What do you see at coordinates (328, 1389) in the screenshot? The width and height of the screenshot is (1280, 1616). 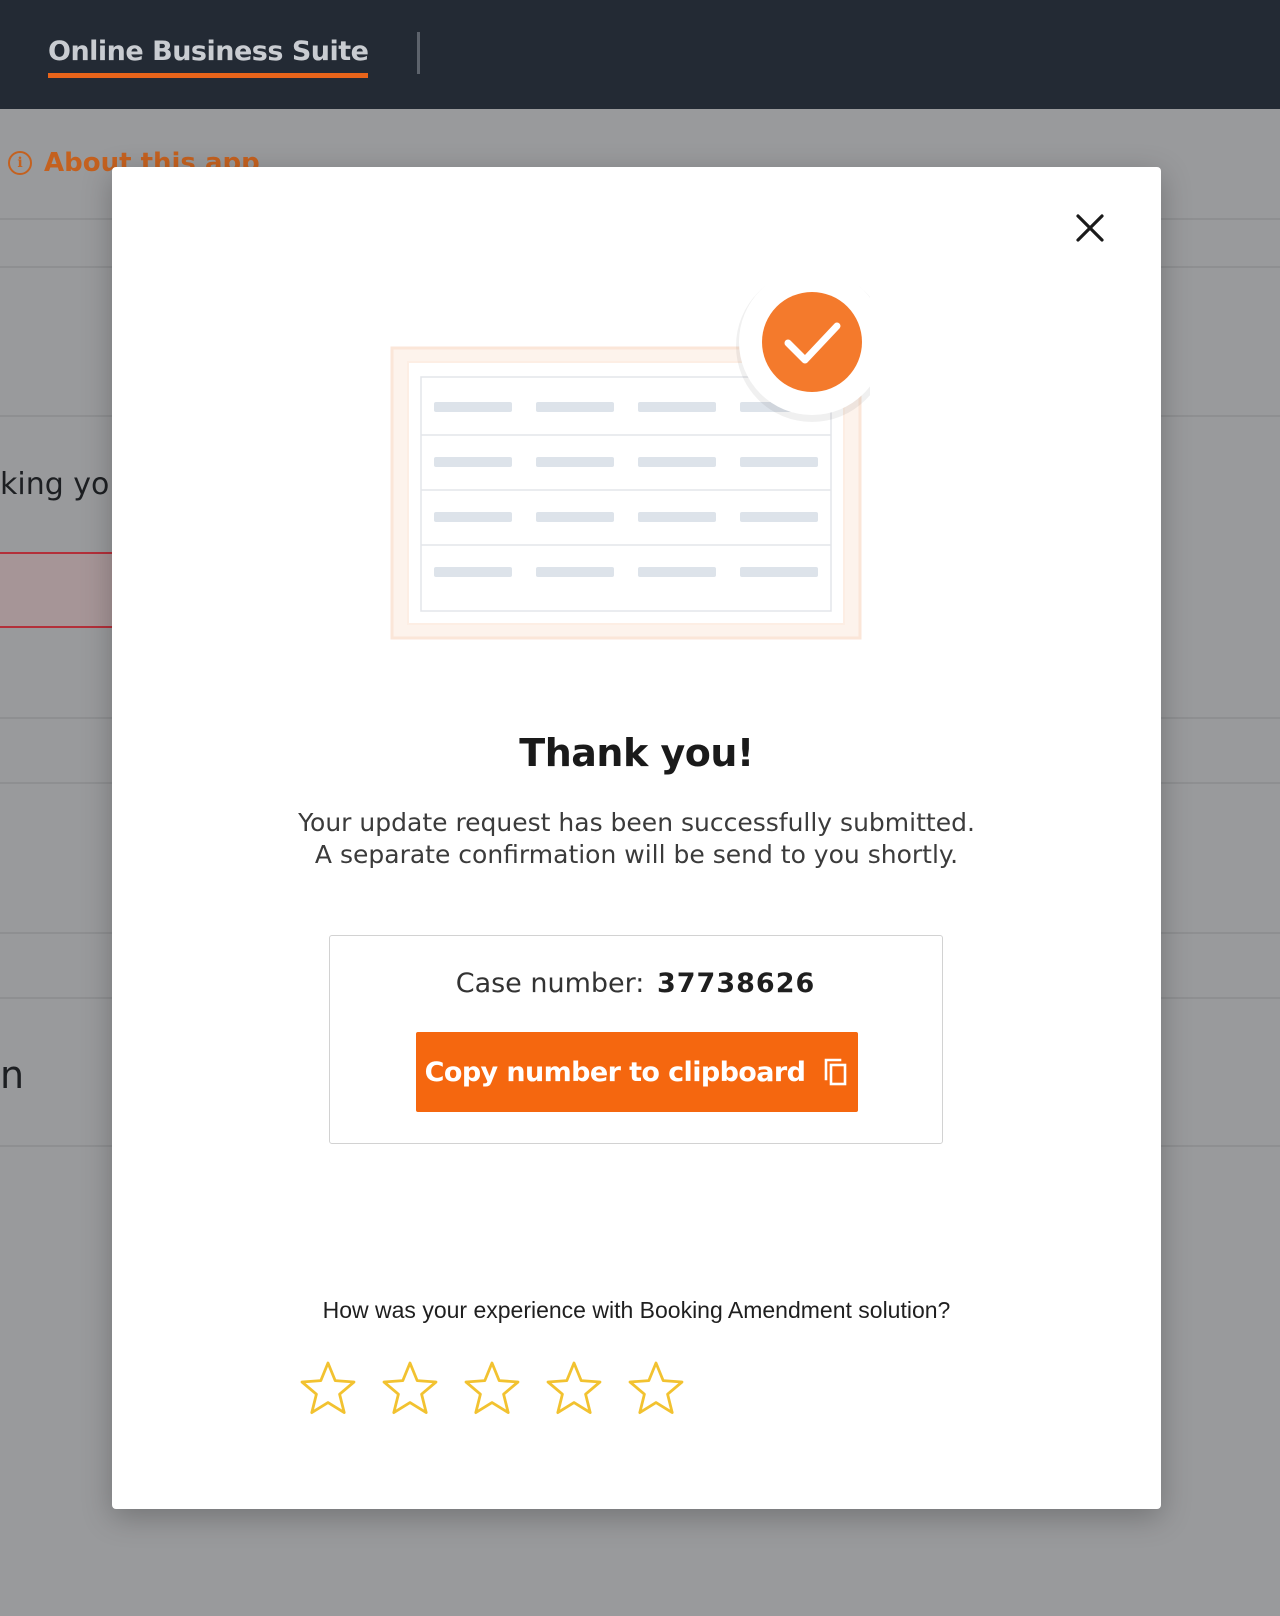 I see `star-1-icon` at bounding box center [328, 1389].